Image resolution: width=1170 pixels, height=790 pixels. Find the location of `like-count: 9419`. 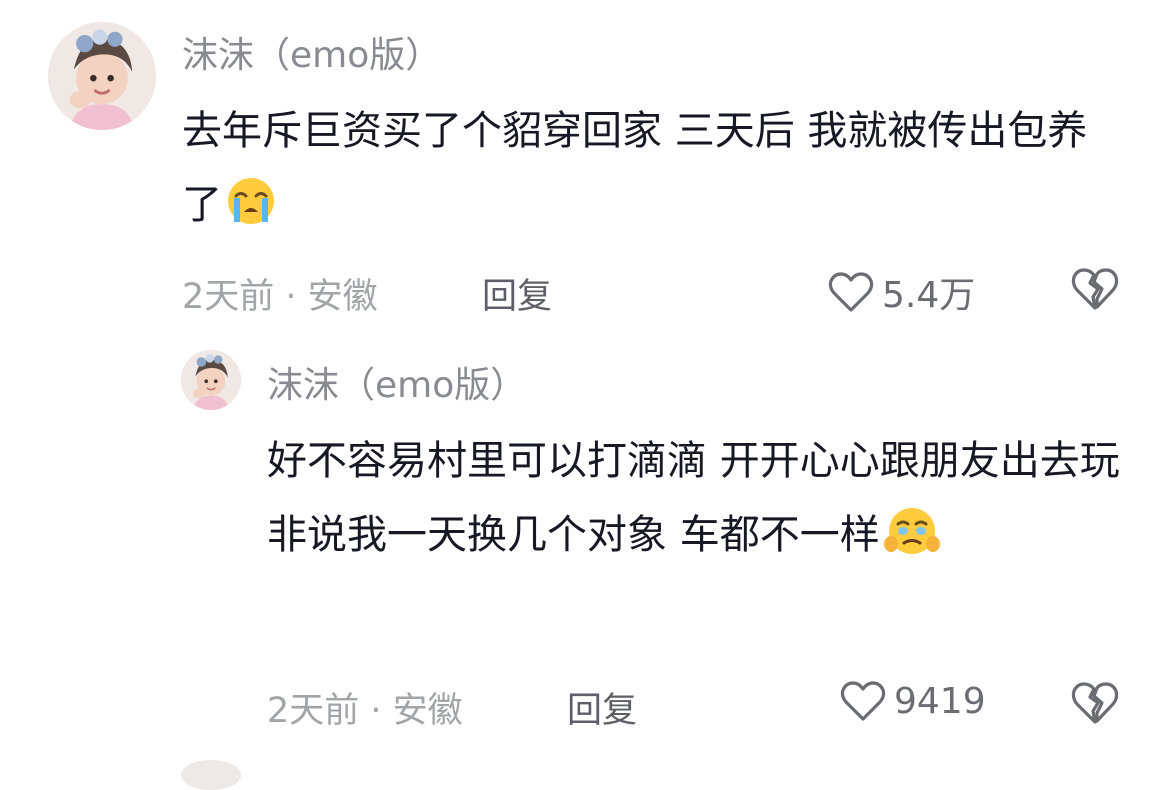

like-count: 9419 is located at coordinates (940, 701).